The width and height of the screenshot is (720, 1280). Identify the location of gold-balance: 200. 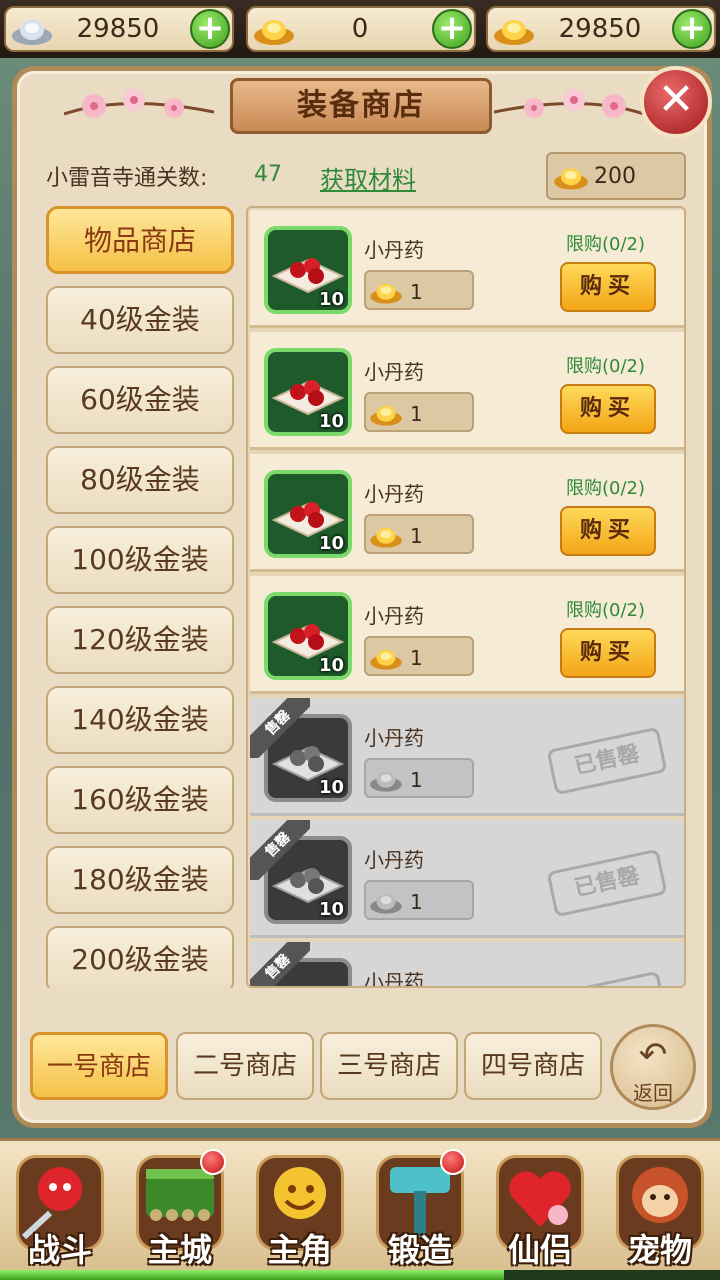
(616, 176).